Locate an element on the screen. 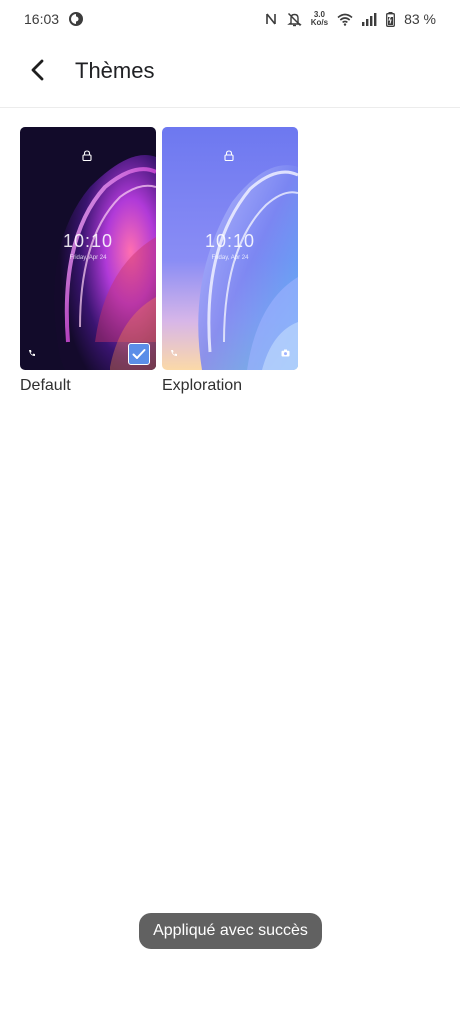 This screenshot has width=460, height=1024. status-bar: 16:03 3.0 Ko/s 83 % is located at coordinates (230, 19).